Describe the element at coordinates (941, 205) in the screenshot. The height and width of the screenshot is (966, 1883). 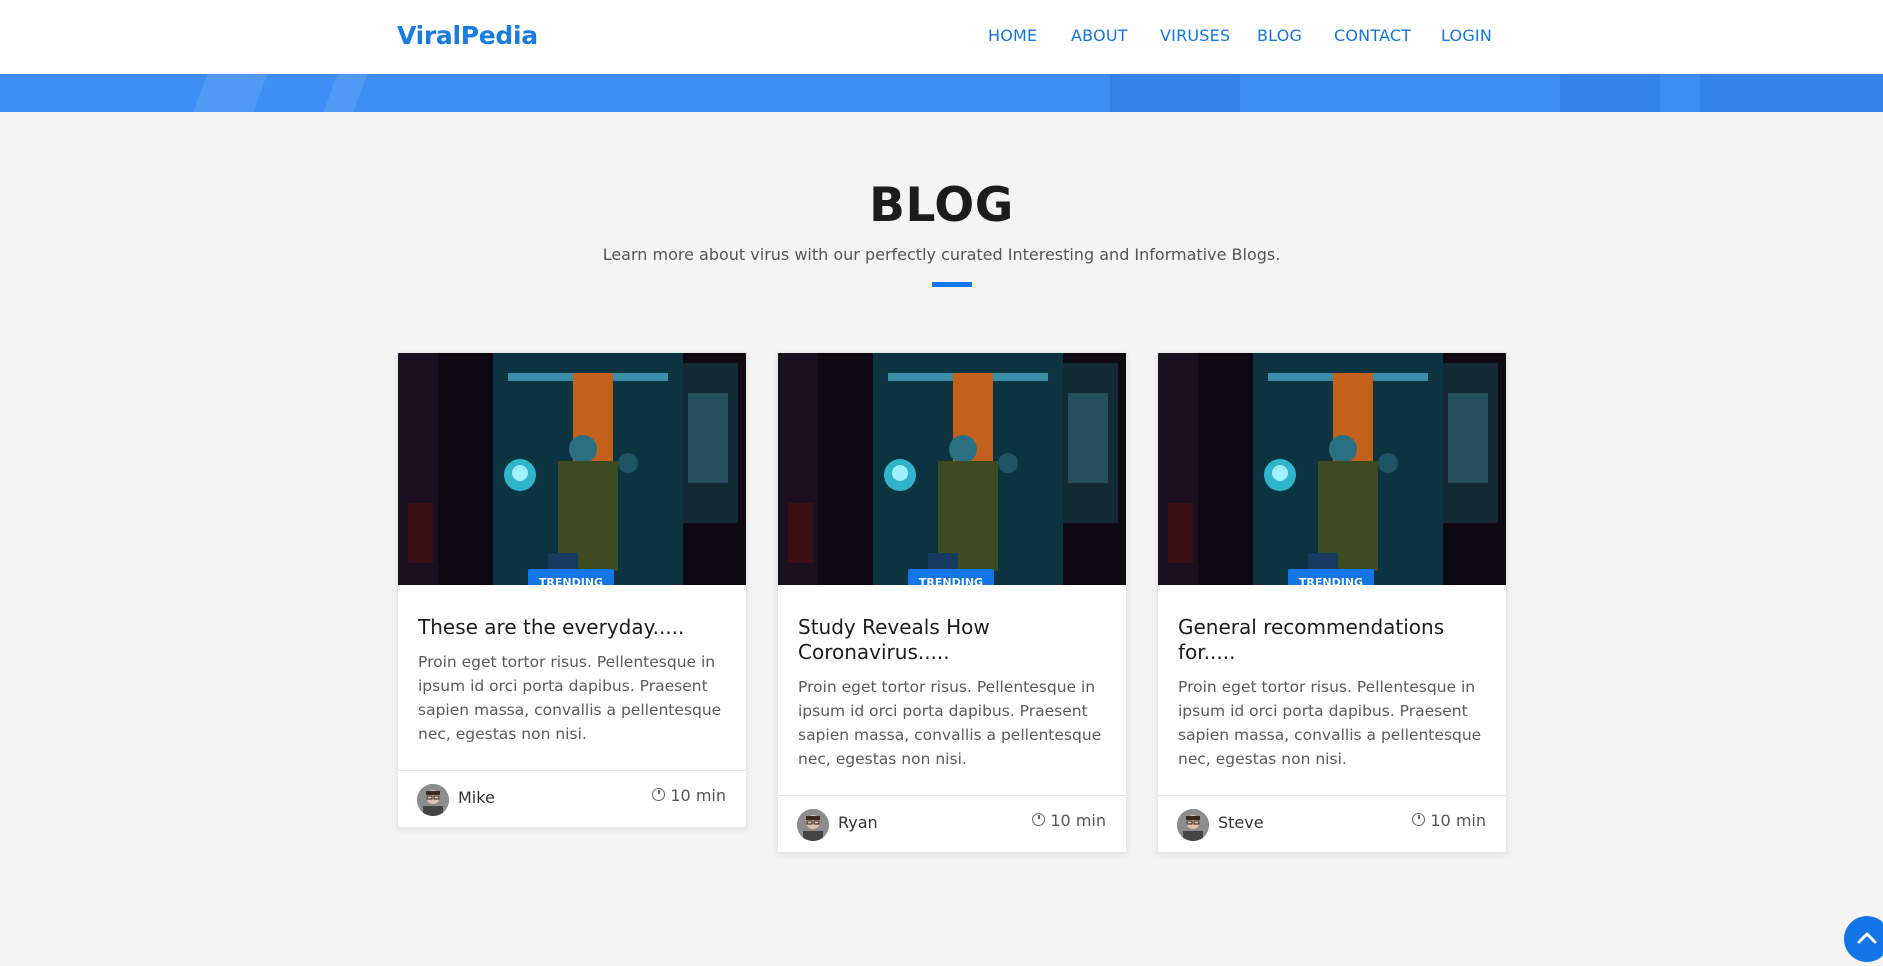
I see `page-title: BLOG` at that location.